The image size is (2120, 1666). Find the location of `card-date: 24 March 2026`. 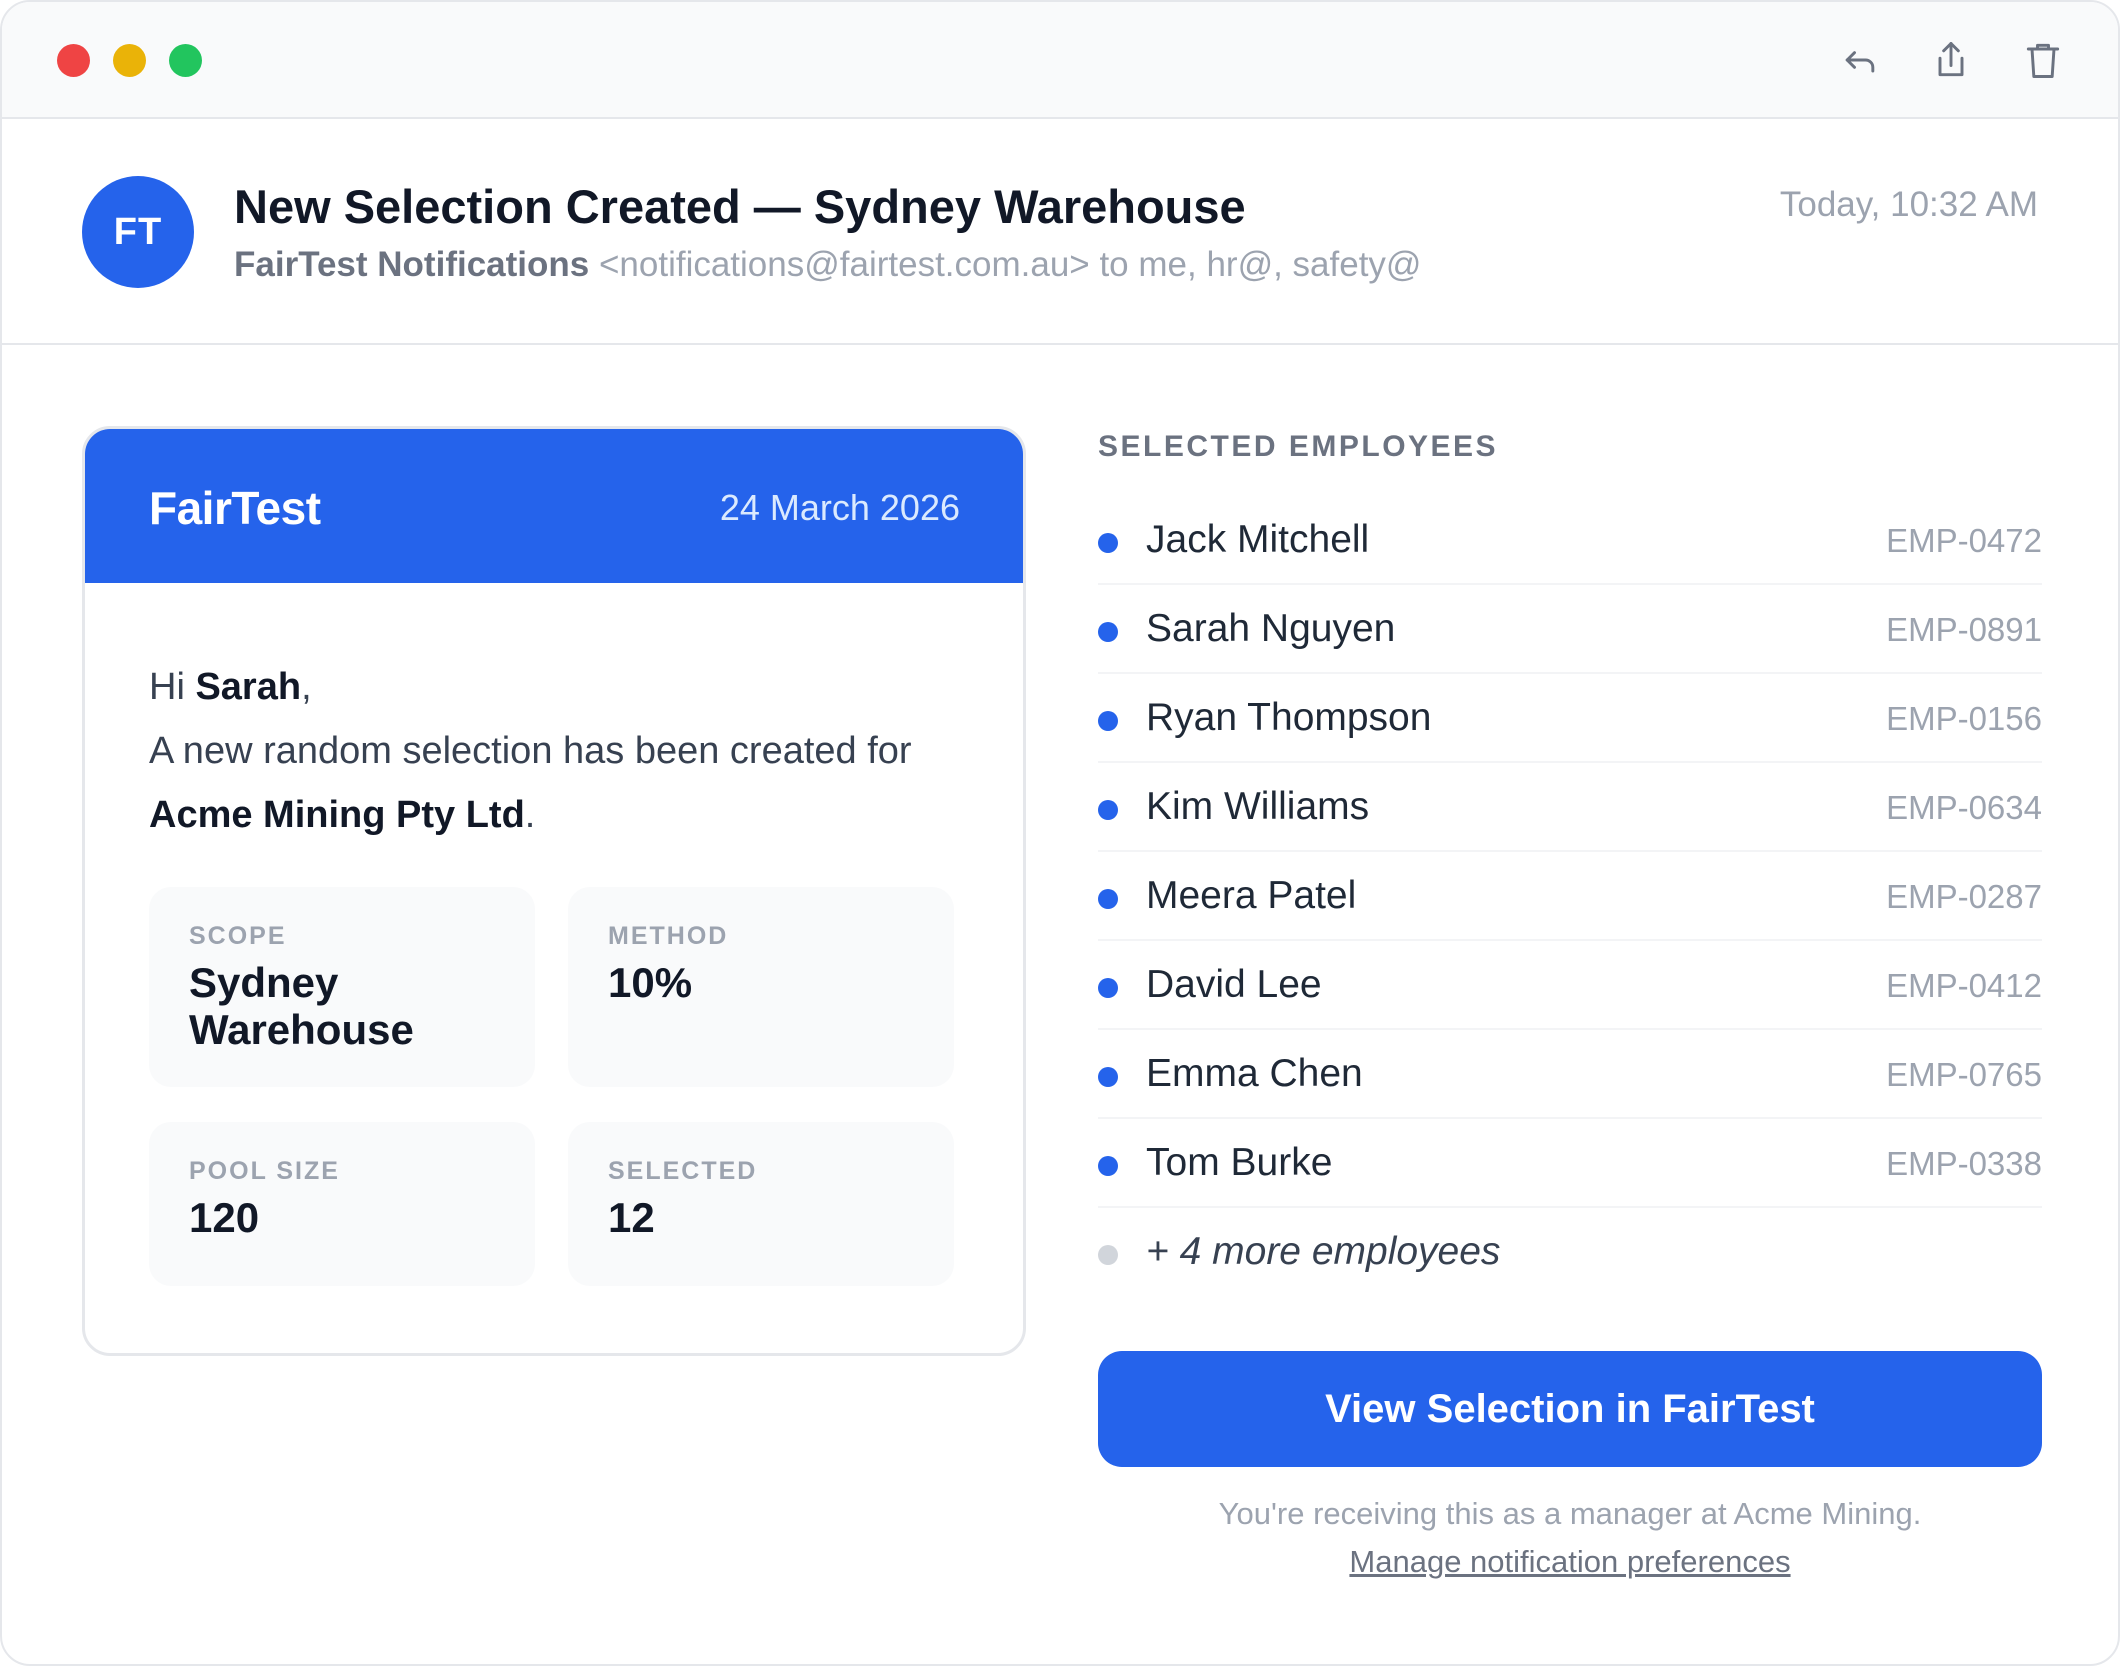

card-date: 24 March 2026 is located at coordinates (839, 507).